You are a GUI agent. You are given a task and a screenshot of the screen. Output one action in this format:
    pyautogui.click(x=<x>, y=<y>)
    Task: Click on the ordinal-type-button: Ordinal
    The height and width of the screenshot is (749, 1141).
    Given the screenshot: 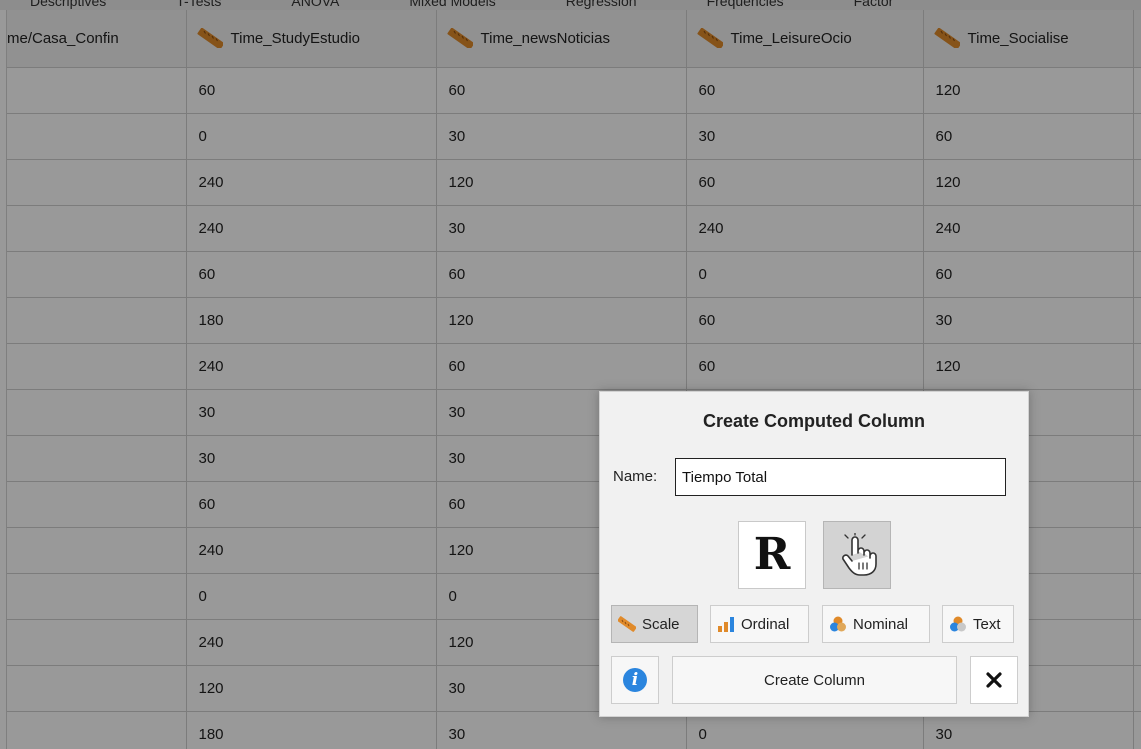 What is the action you would take?
    pyautogui.click(x=759, y=624)
    